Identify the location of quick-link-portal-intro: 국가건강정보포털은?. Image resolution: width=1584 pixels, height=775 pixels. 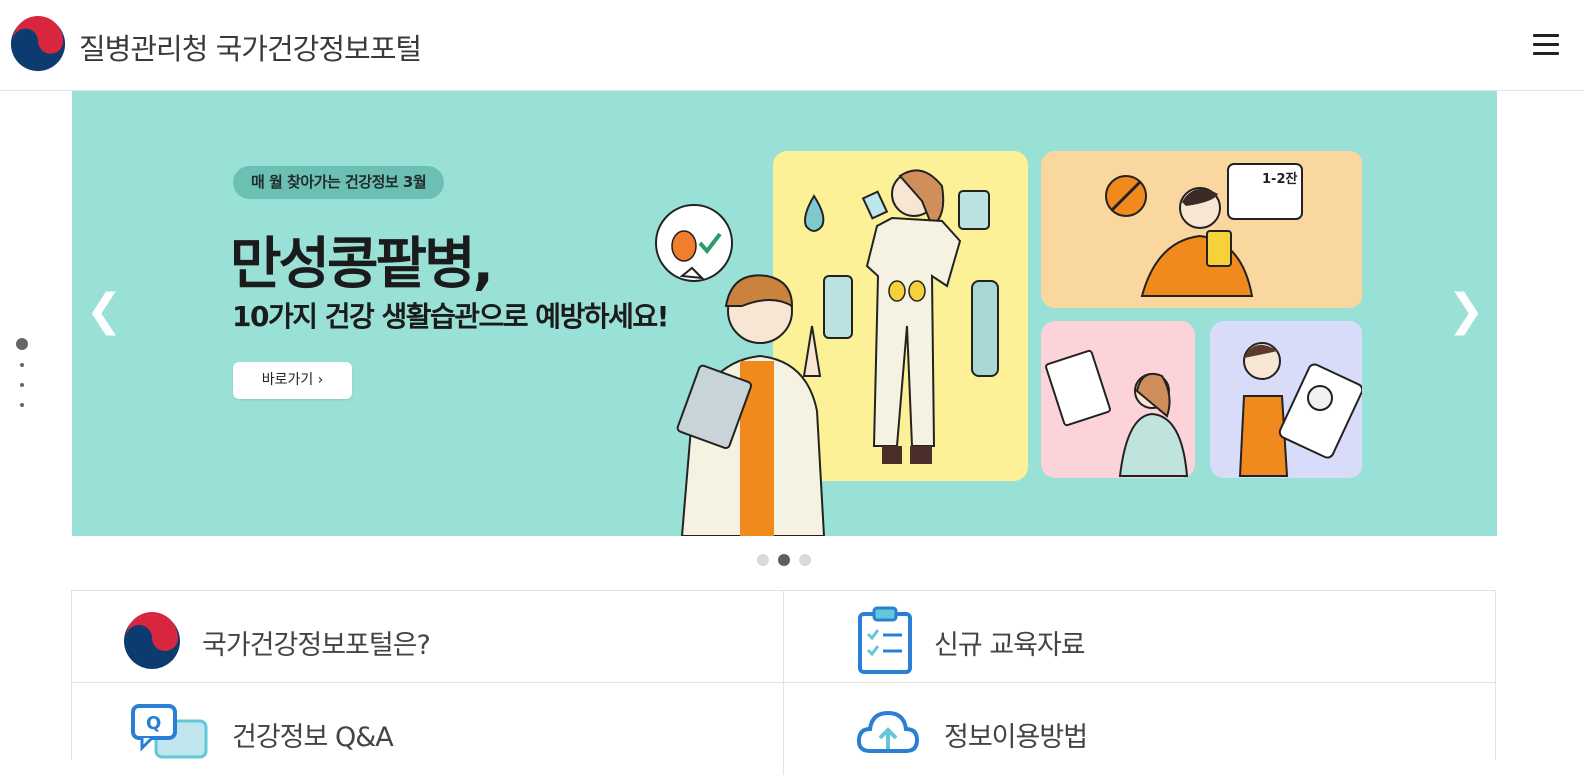
(428, 637).